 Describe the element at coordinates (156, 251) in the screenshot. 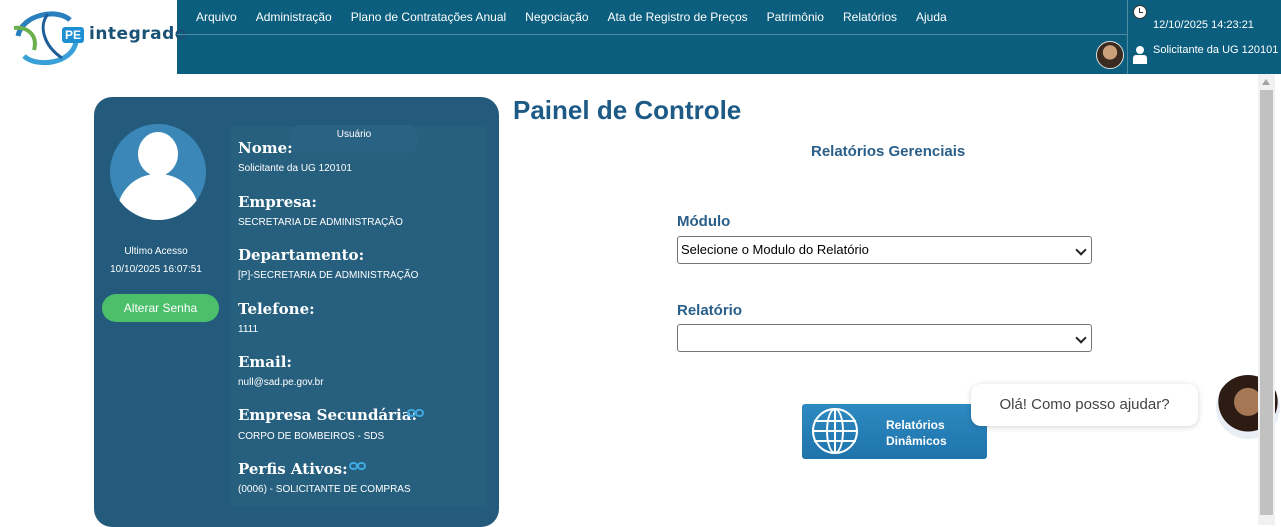

I see `last-access-label: Ultimo Acesso` at that location.